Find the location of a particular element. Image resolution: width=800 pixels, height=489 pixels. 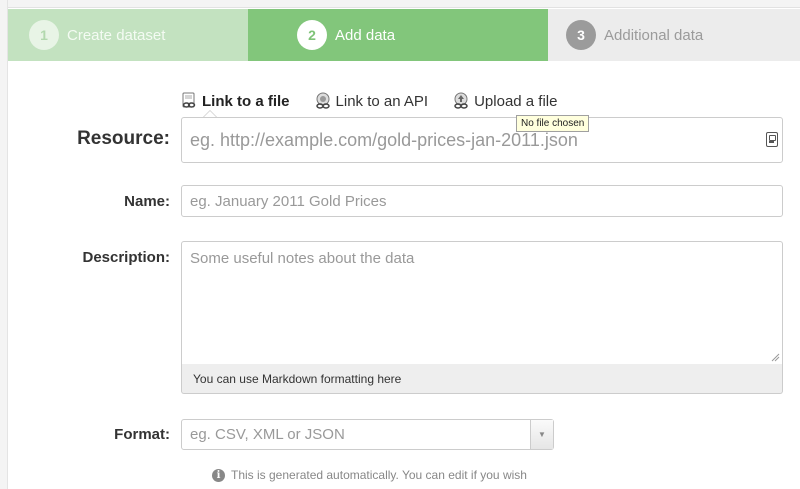

name-label: Name: is located at coordinates (147, 201).